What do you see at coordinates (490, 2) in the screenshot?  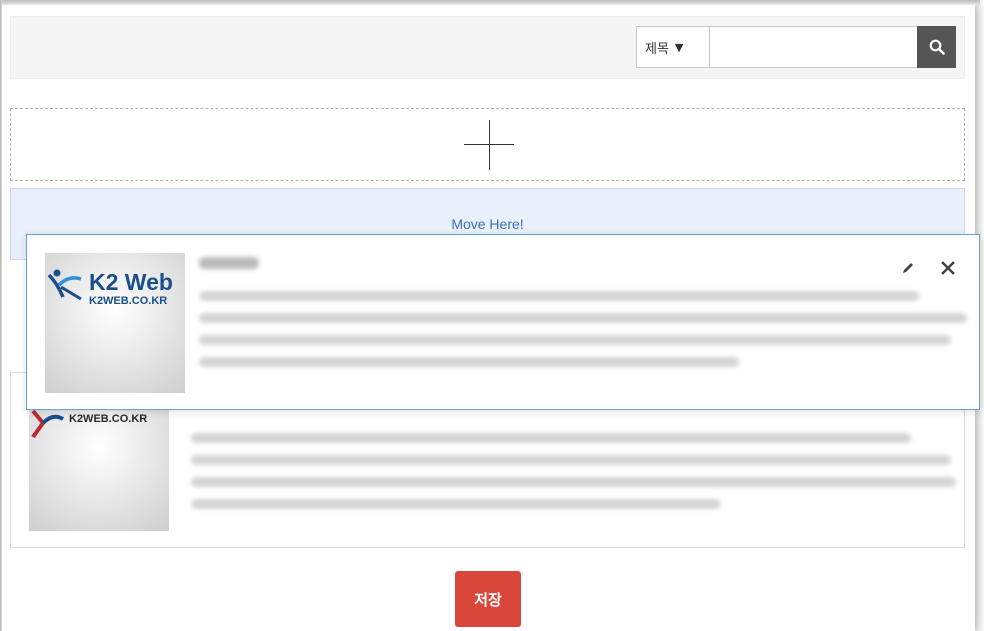 I see `window-top-edge` at bounding box center [490, 2].